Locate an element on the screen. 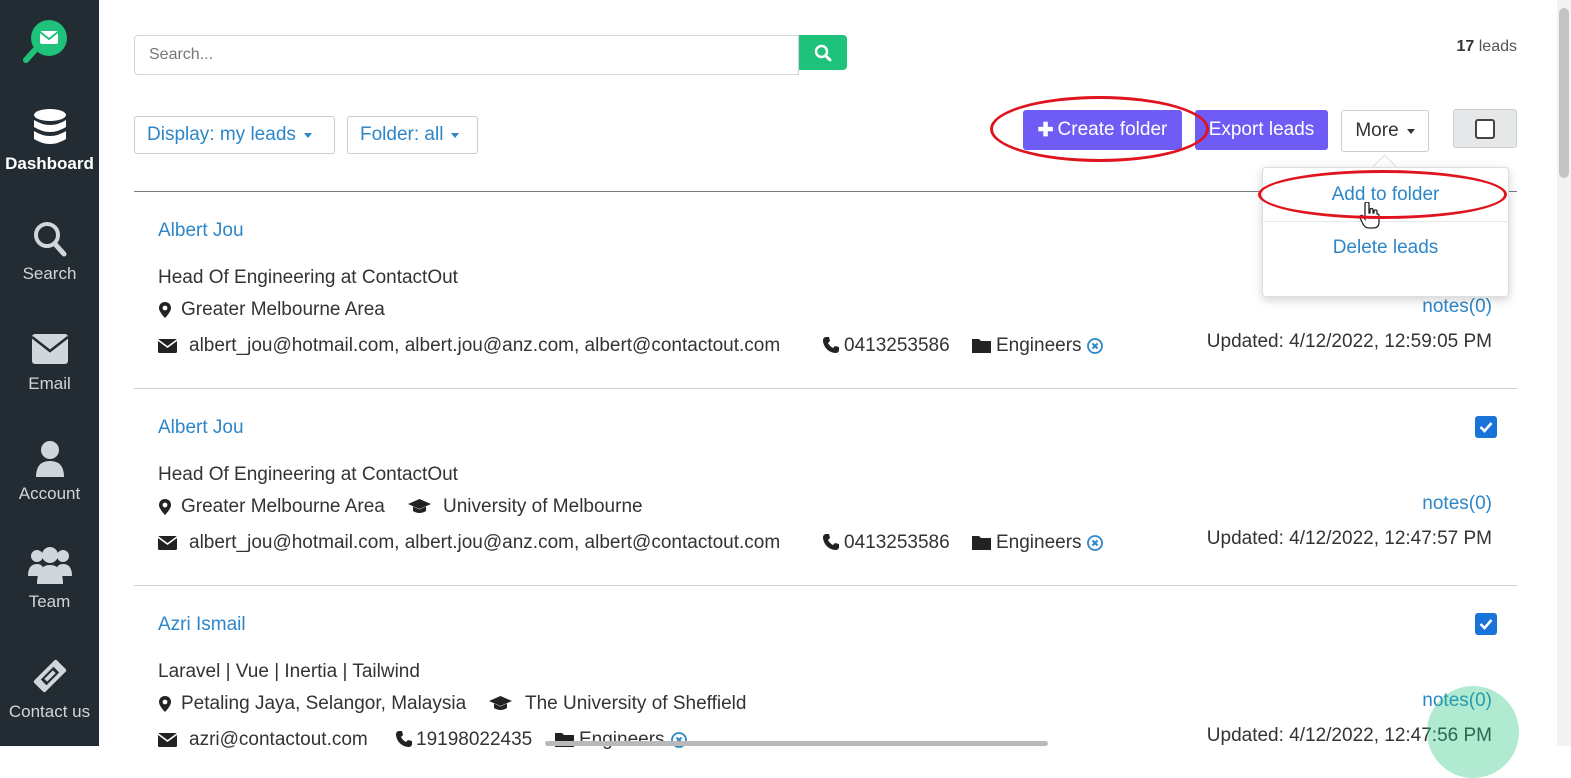 The width and height of the screenshot is (1571, 778). ticket-icon is located at coordinates (49, 676).